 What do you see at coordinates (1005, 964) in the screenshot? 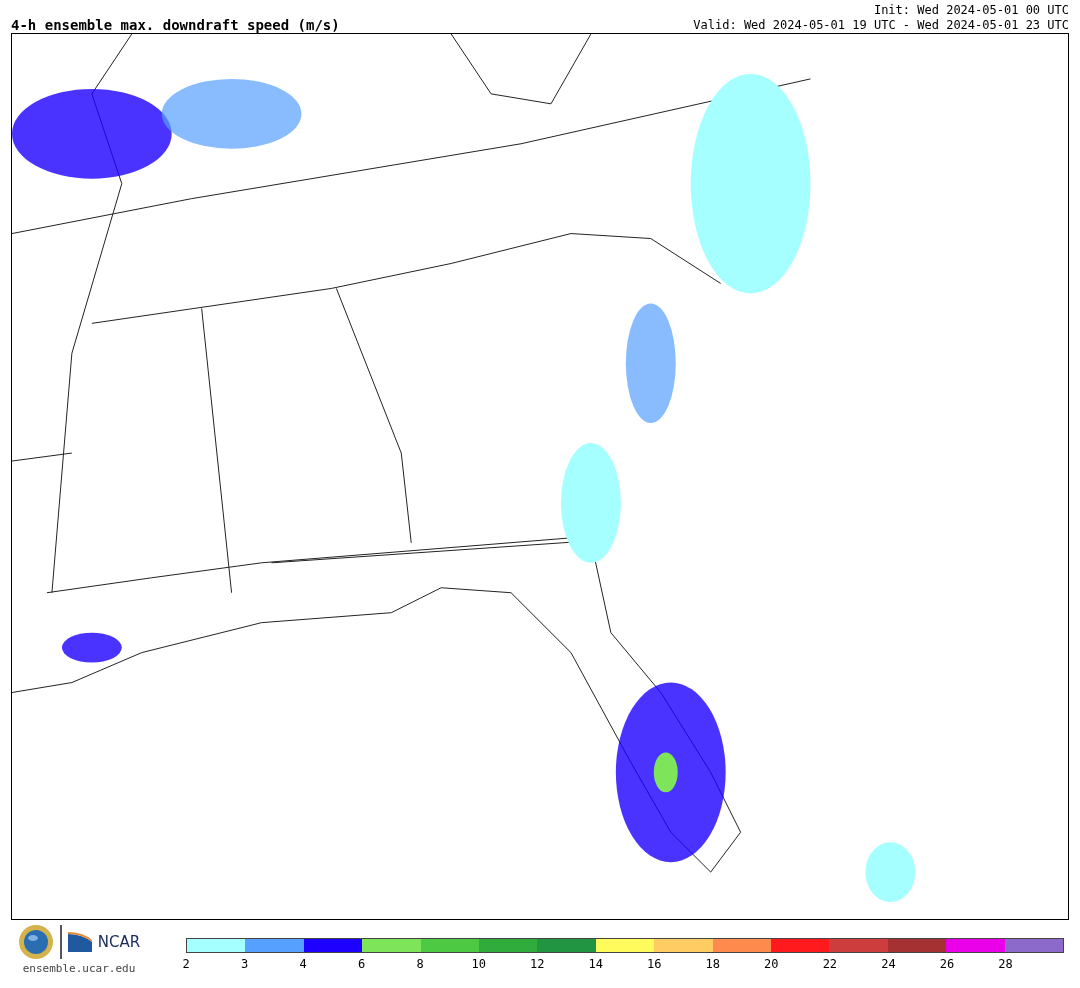
I see `tick-label: 28` at bounding box center [1005, 964].